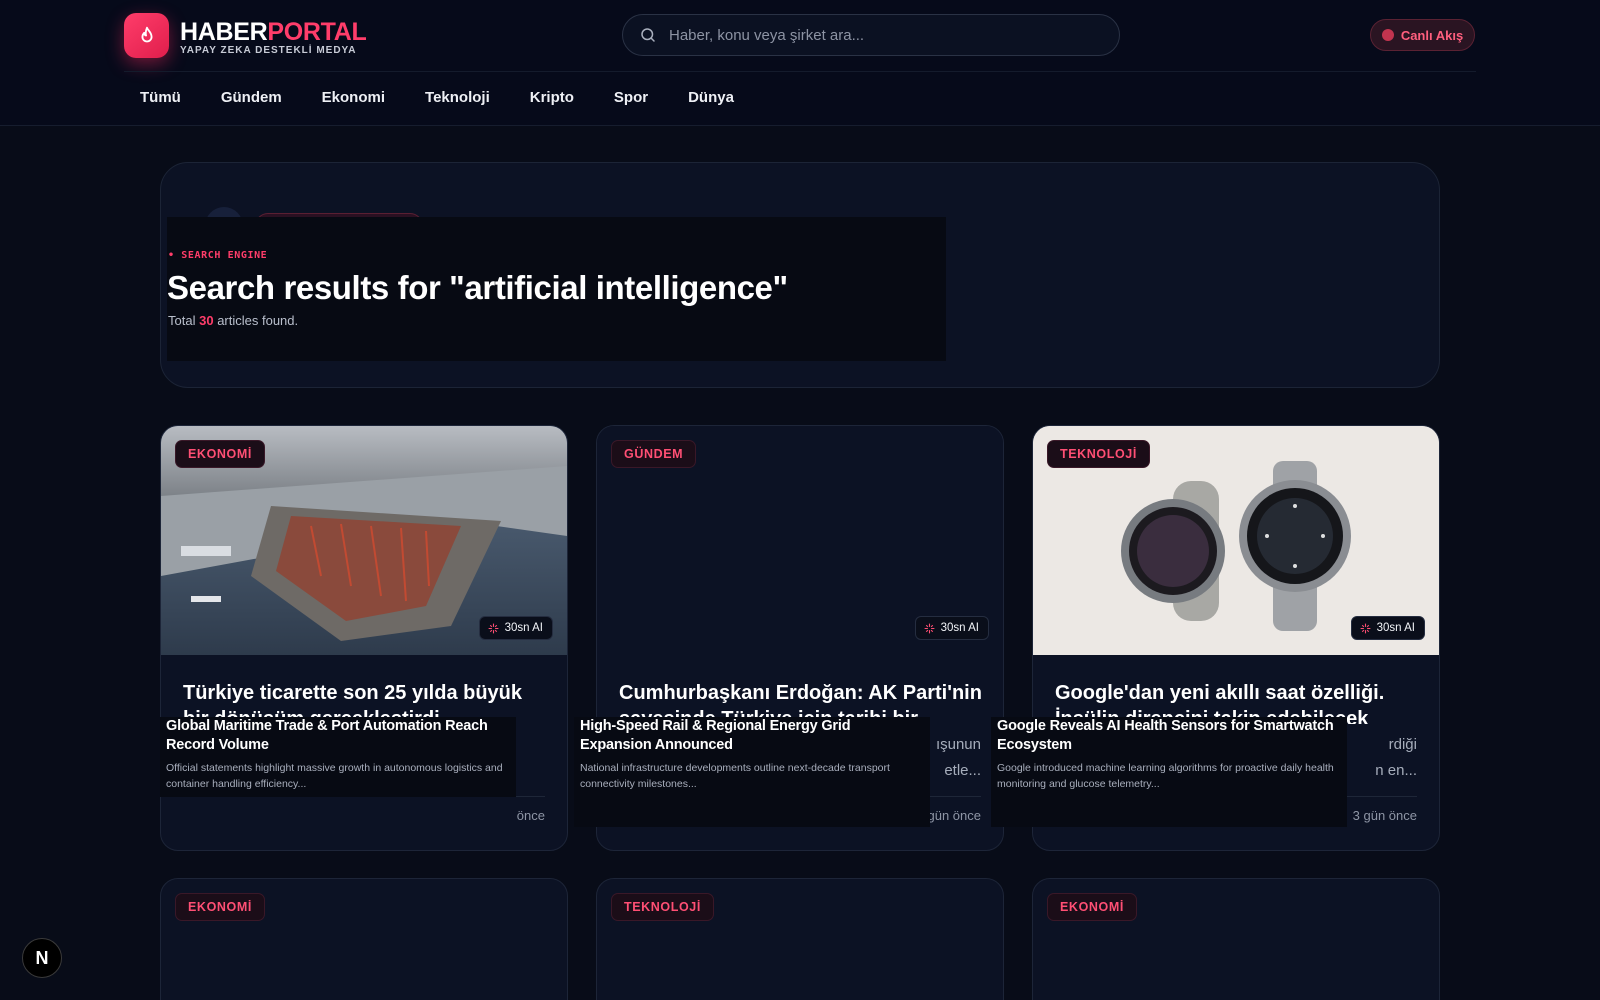 The width and height of the screenshot is (1600, 1000). What do you see at coordinates (1387, 35) in the screenshot?
I see `live-dot-icon` at bounding box center [1387, 35].